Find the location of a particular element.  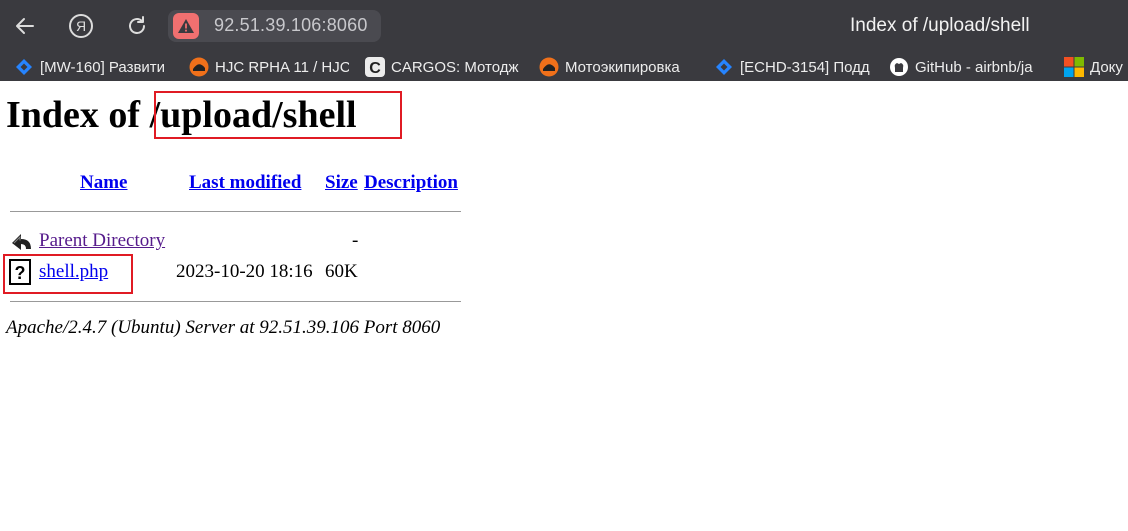

bookmark-label: [MW-160] Развити is located at coordinates (103, 67).